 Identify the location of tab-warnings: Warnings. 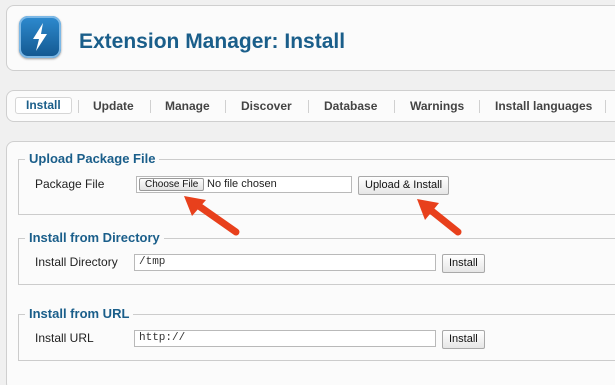
(437, 106).